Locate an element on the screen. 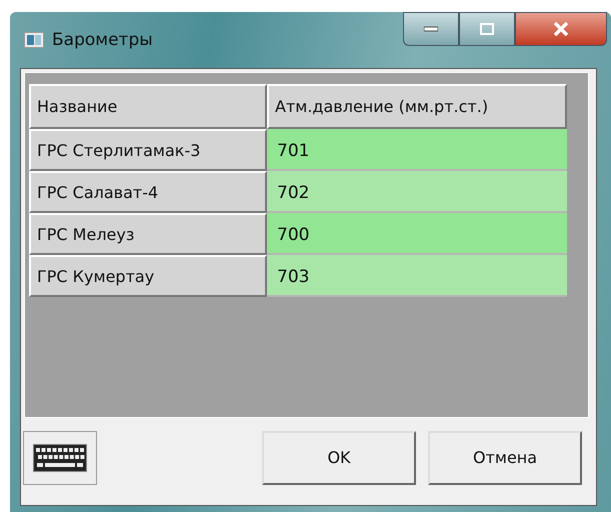 This screenshot has height=512, width=611. close-button is located at coordinates (561, 29).